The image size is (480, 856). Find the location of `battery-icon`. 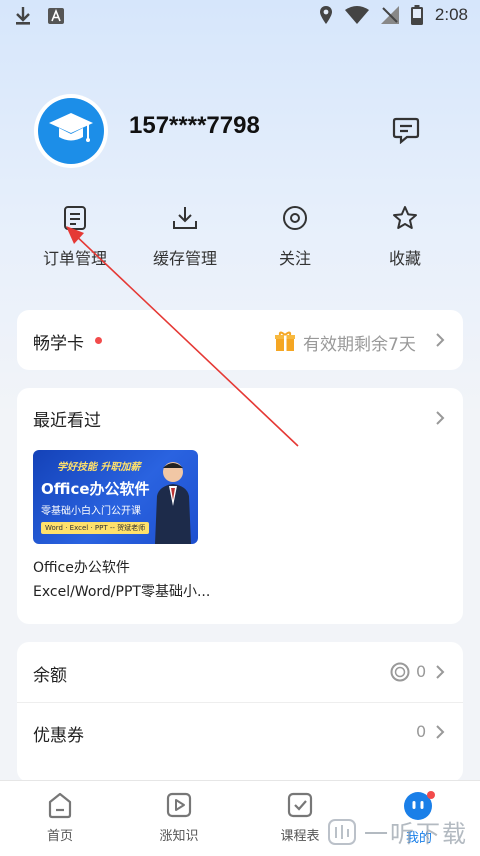

battery-icon is located at coordinates (416, 15).